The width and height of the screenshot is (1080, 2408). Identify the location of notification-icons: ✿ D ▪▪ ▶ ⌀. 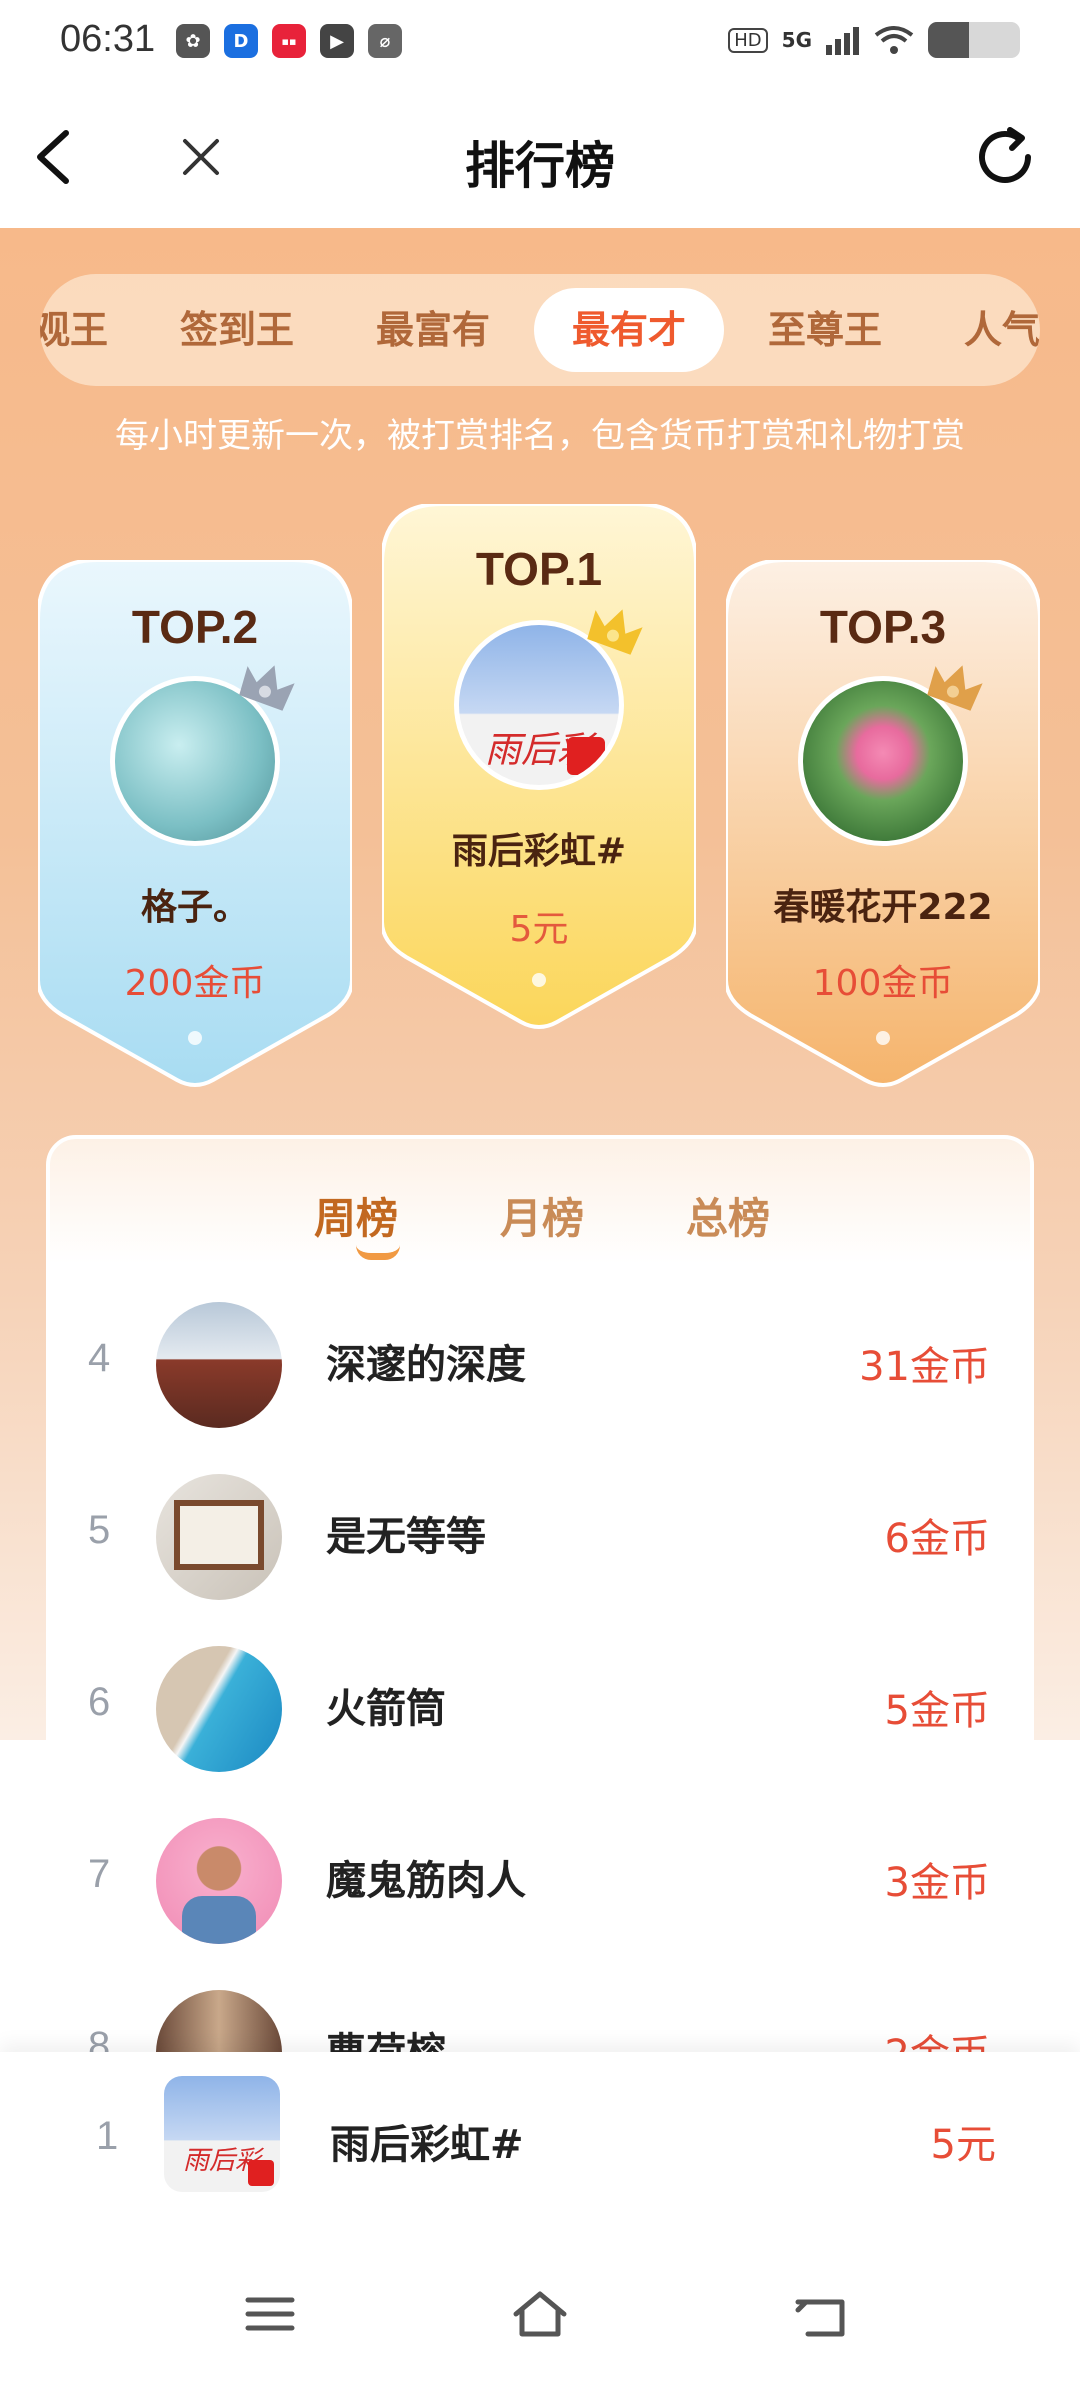
(289, 41).